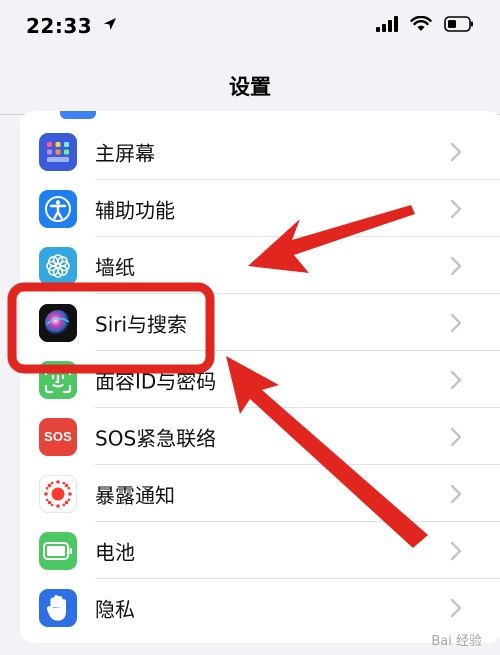  I want to click on settings-row-label: 面容ID与密码, so click(156, 381).